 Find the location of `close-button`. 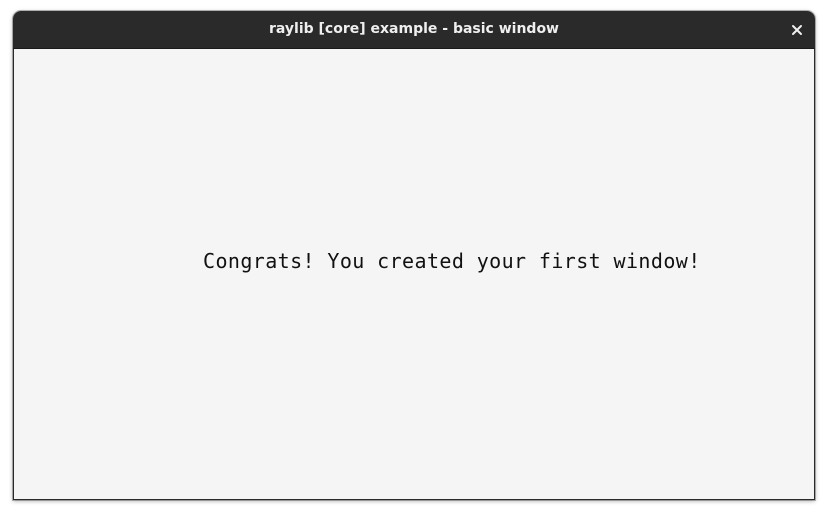

close-button is located at coordinates (797, 30).